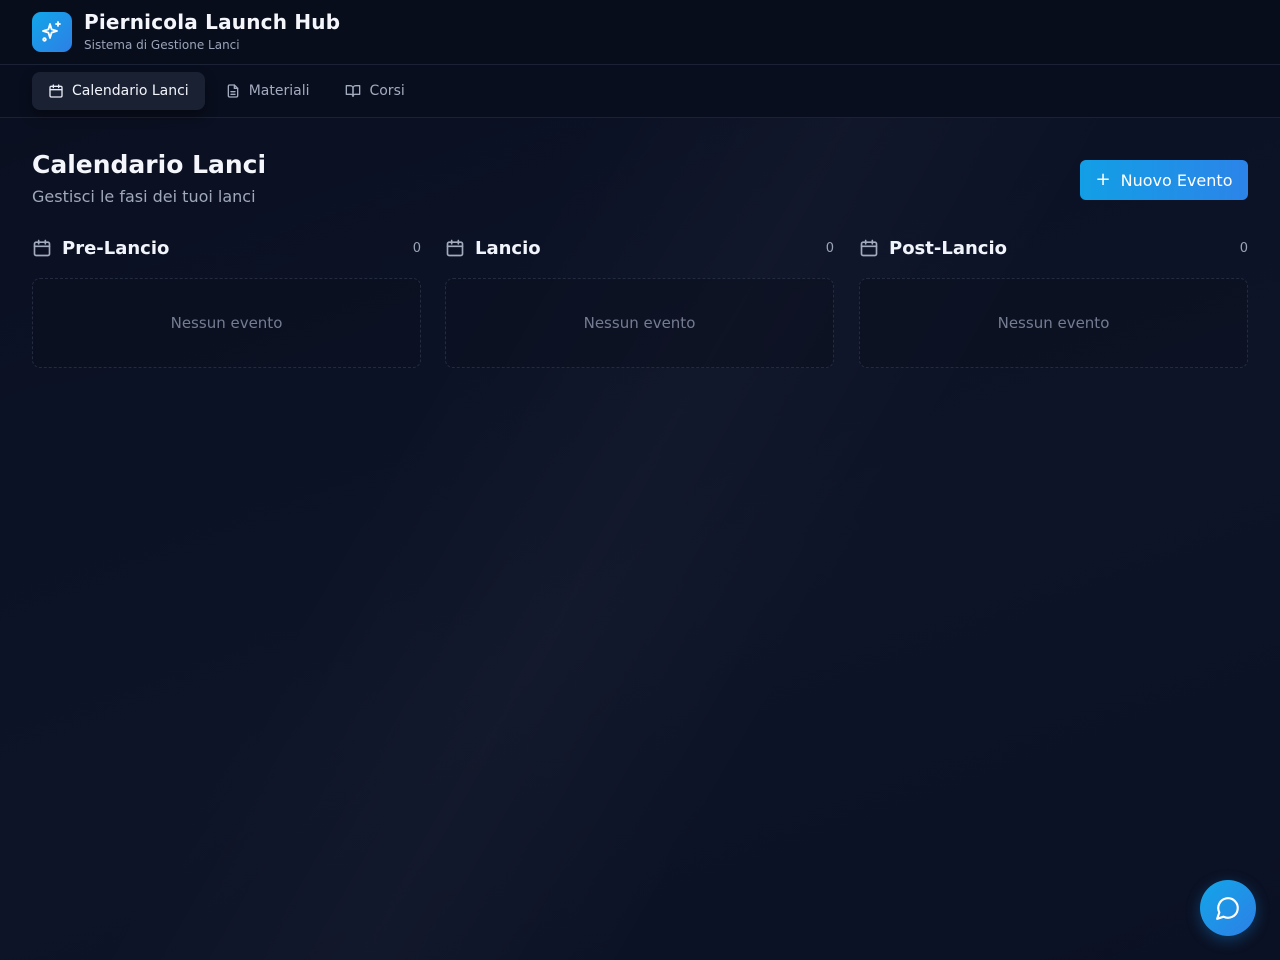  I want to click on page-subtitle: Gestisci le fasi dei tuoi lanci, so click(144, 196).